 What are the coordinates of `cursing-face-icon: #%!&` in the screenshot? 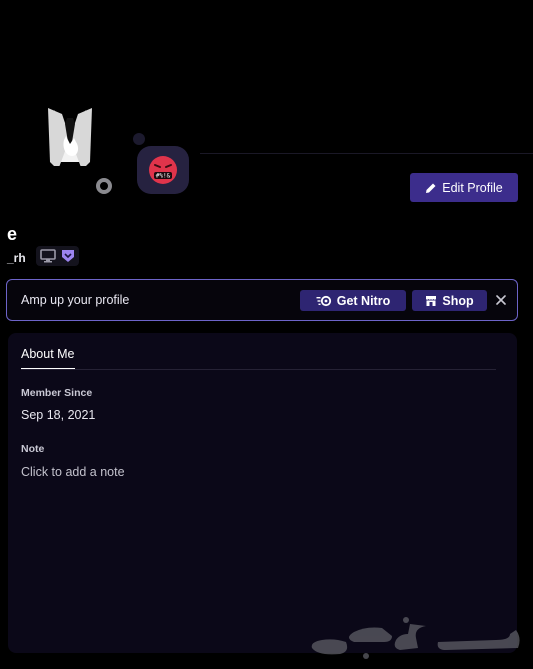 It's located at (163, 170).